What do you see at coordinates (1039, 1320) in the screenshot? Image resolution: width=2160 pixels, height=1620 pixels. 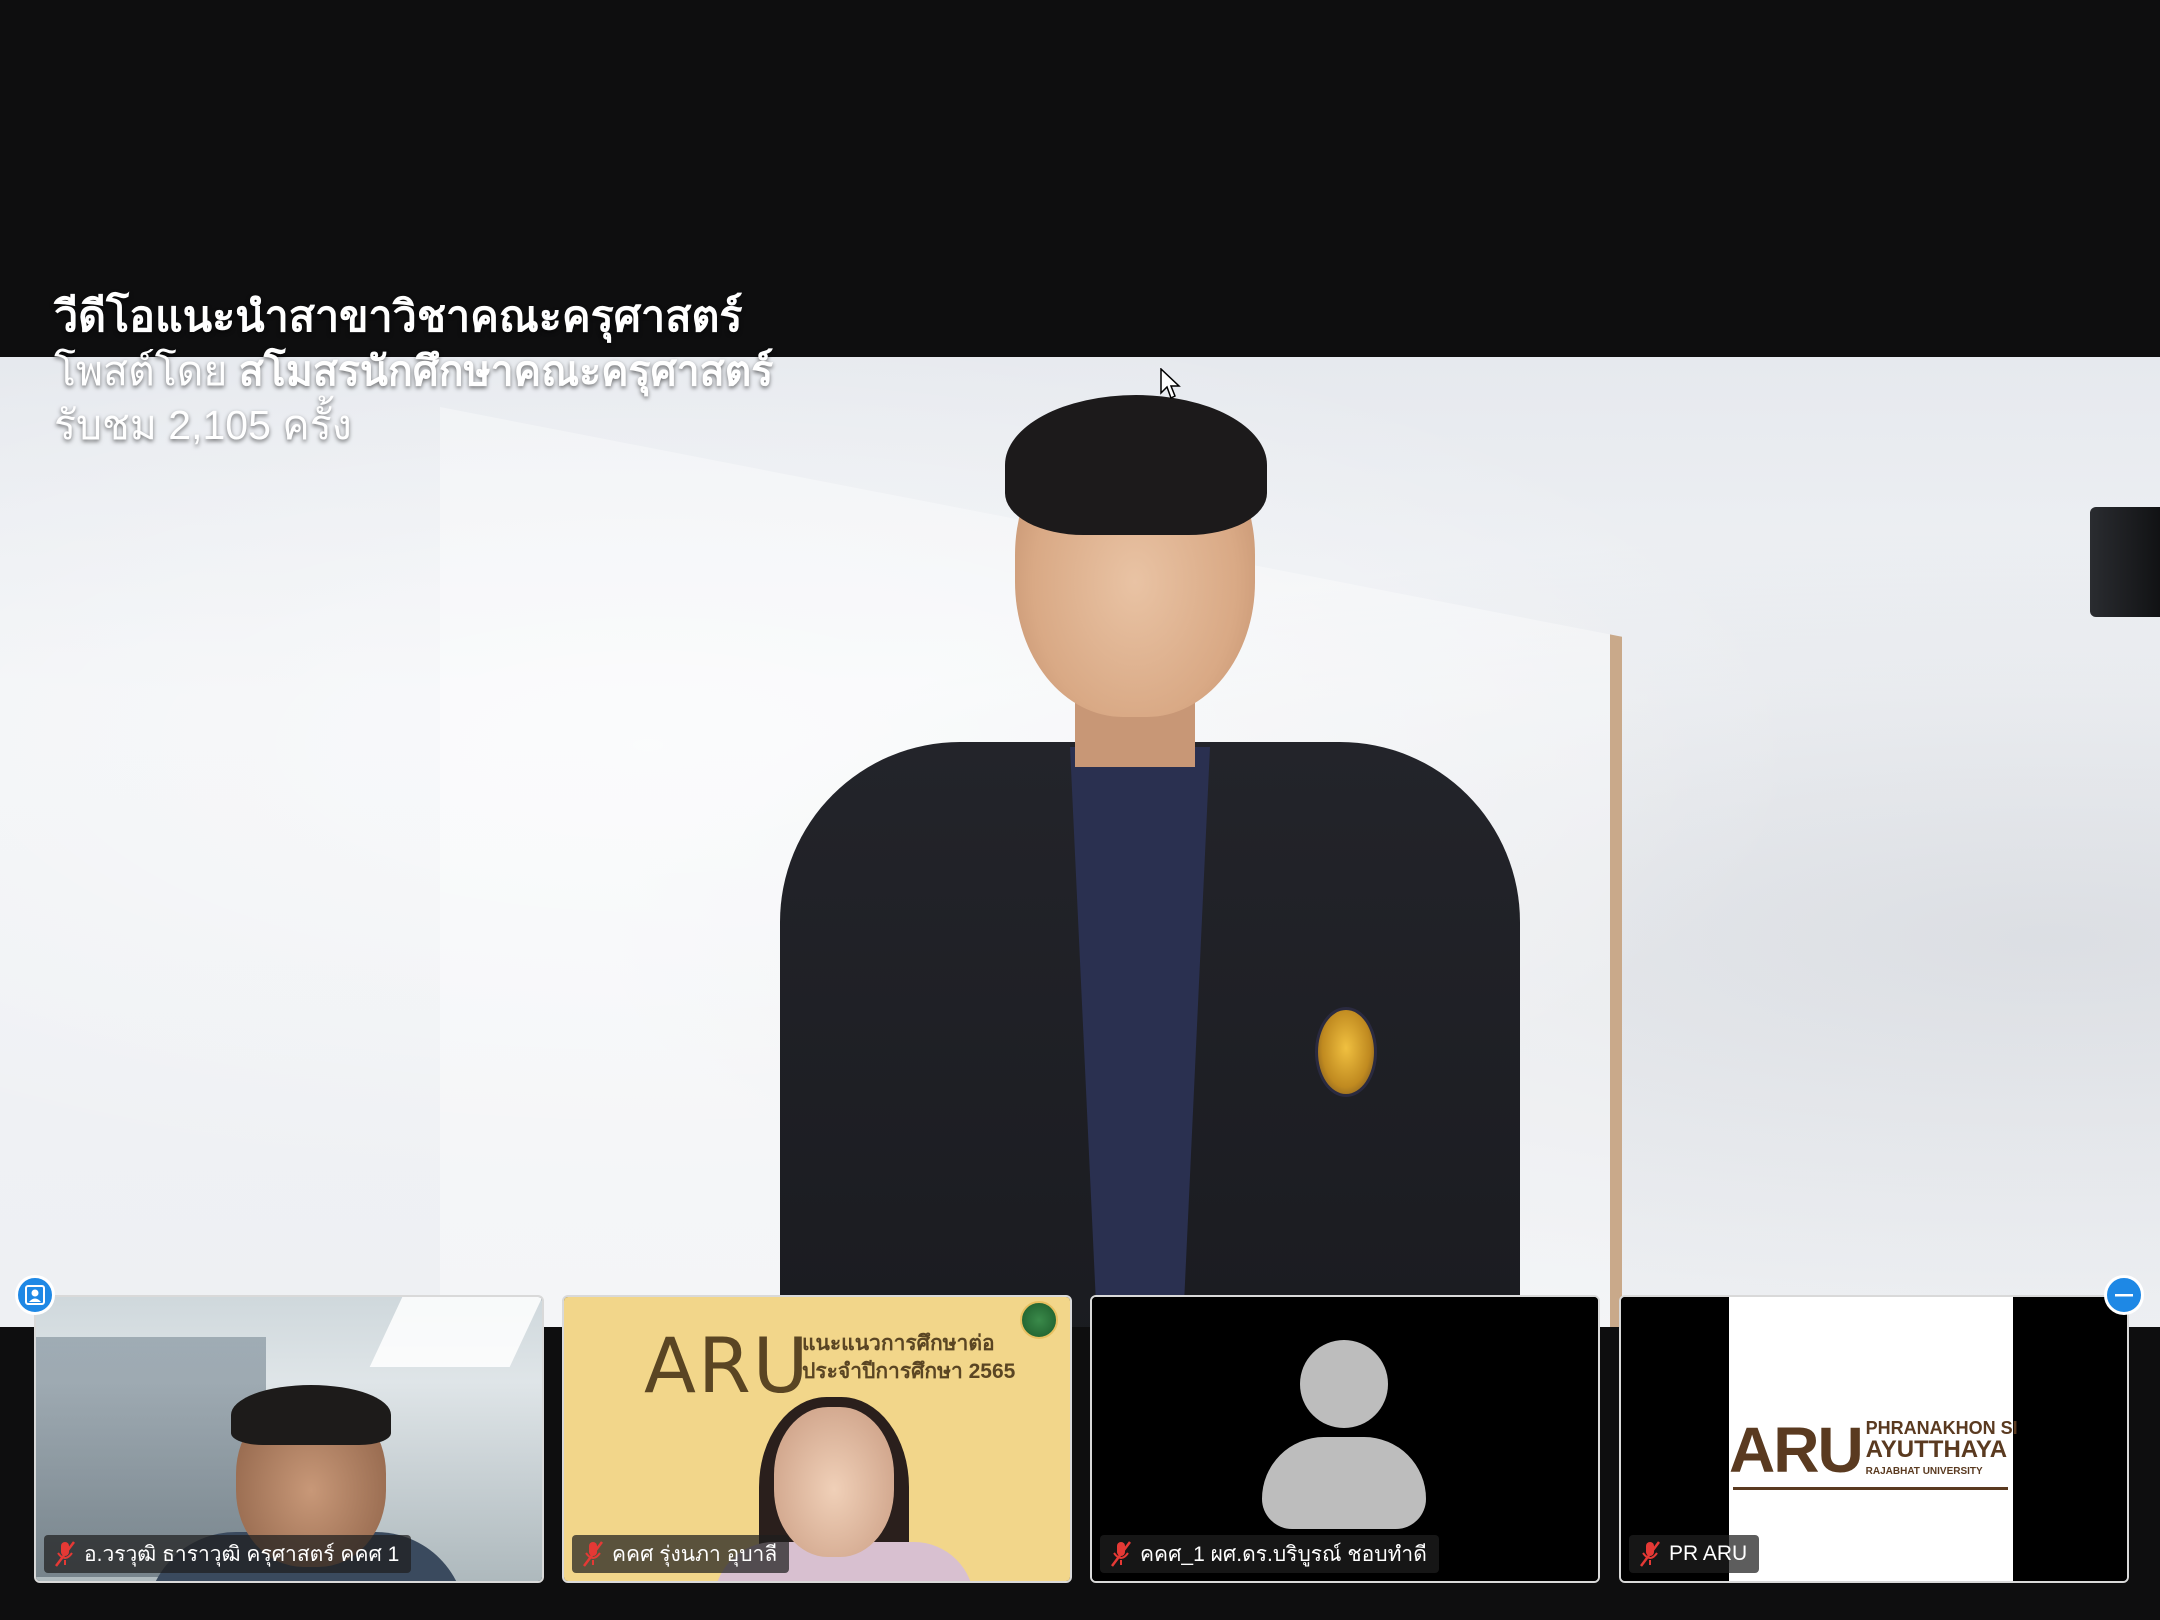 I see `university-seal-icon` at bounding box center [1039, 1320].